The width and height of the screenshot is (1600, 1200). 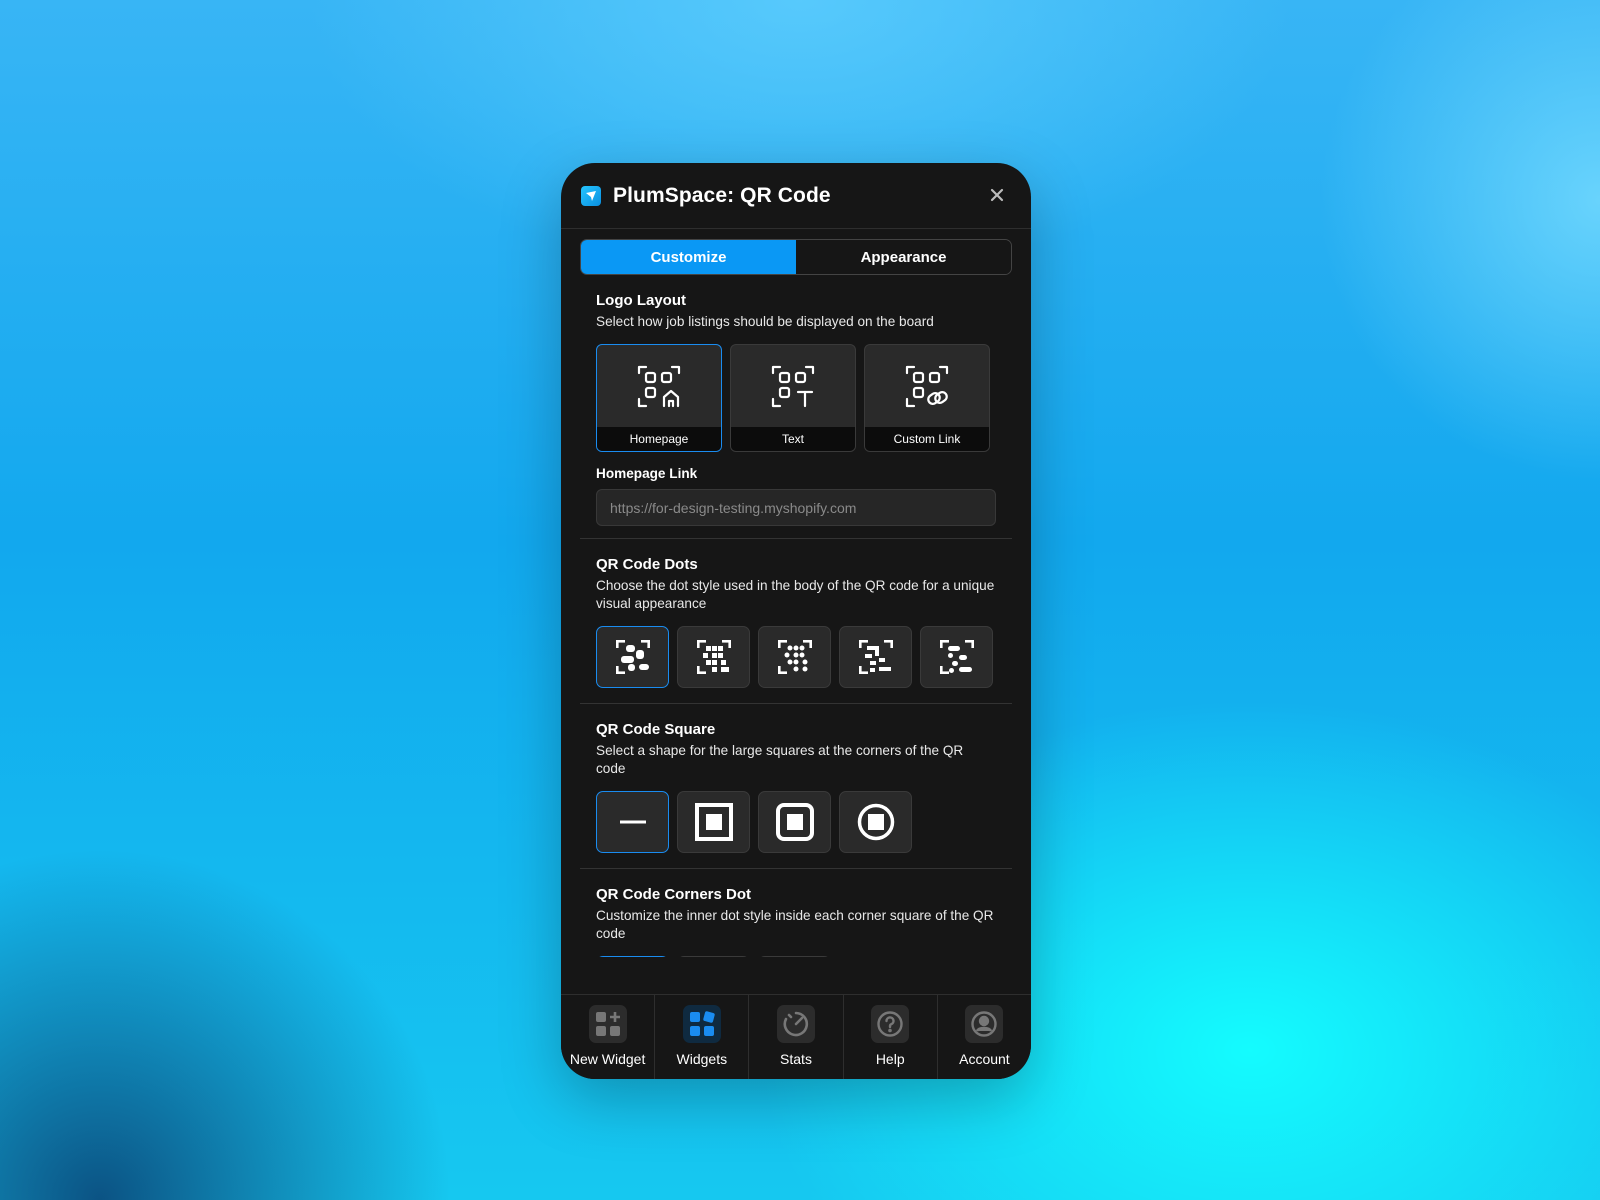 I want to click on layout-option-label: Text, so click(x=793, y=439).